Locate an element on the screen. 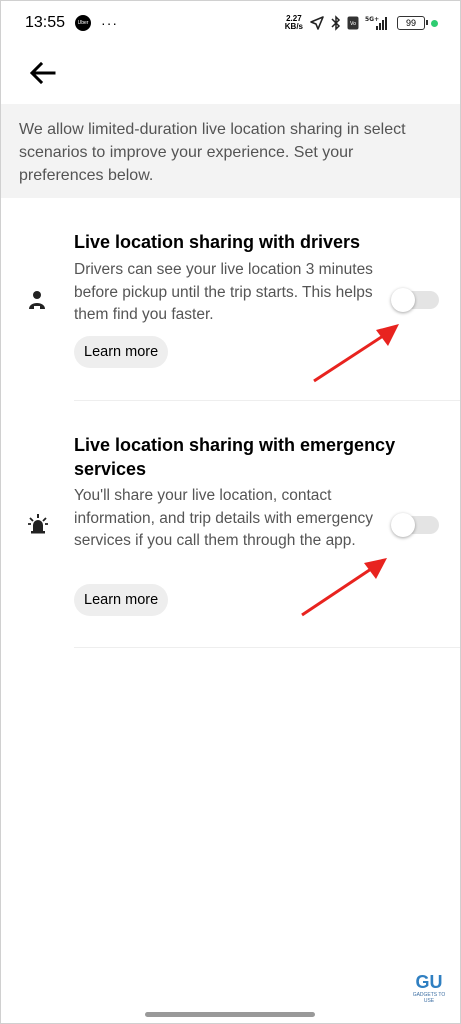  status-time: 13:55 is located at coordinates (45, 22).